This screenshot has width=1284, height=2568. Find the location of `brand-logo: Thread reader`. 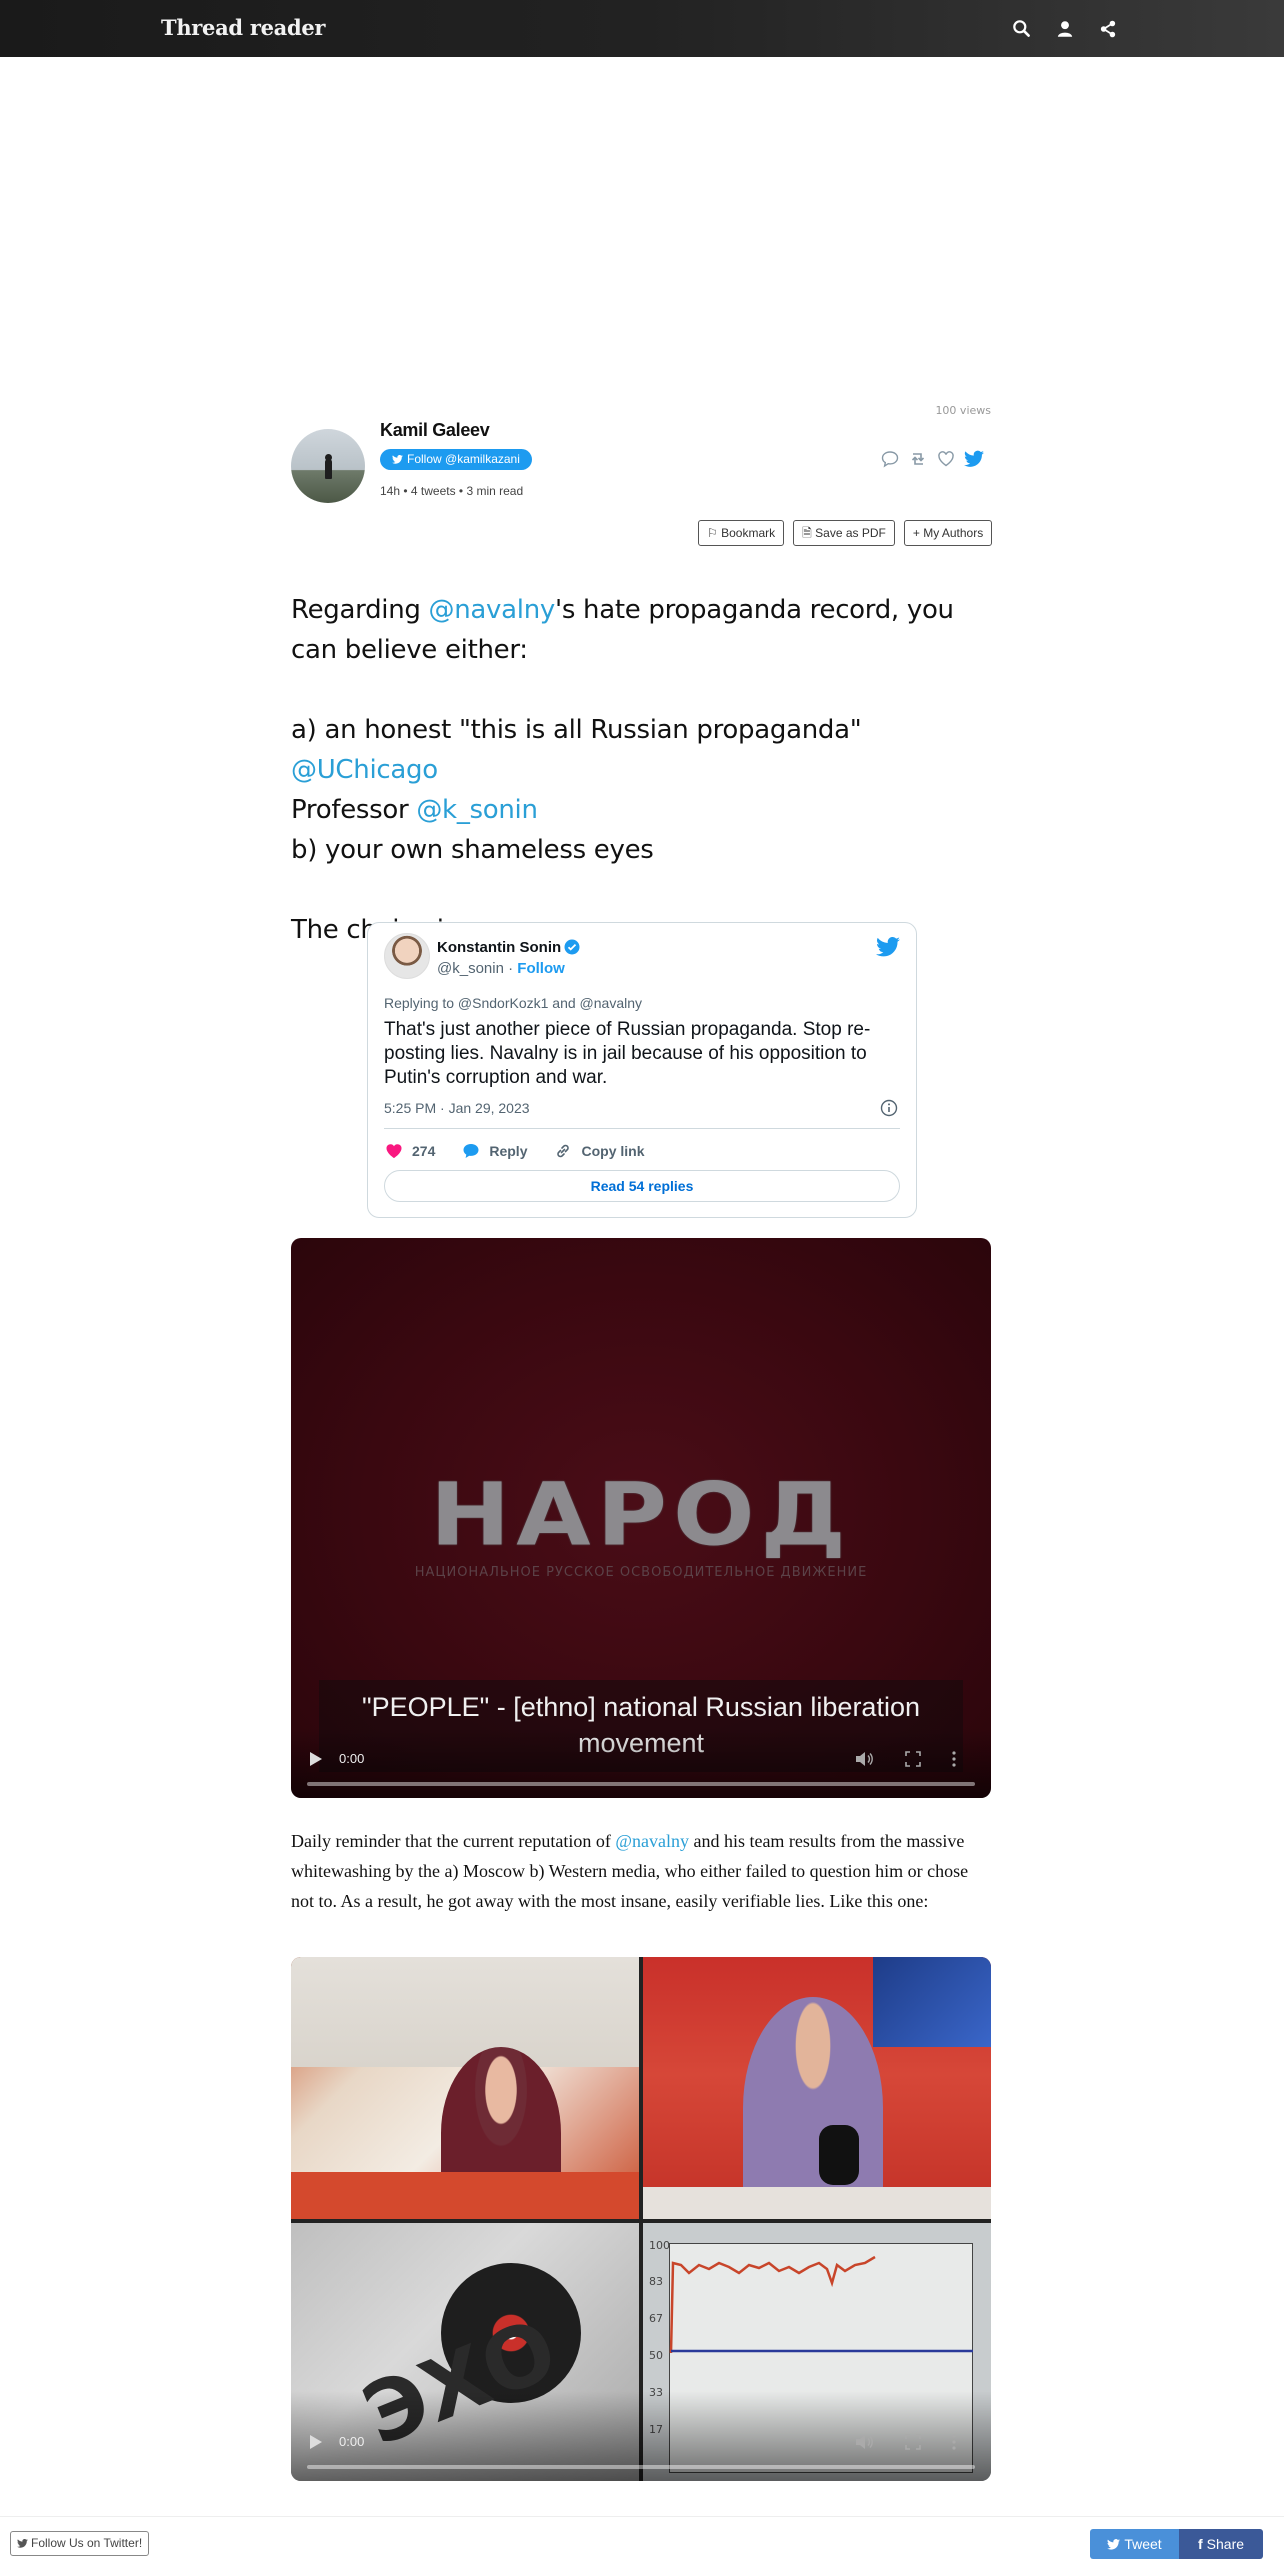

brand-logo: Thread reader is located at coordinates (243, 27).